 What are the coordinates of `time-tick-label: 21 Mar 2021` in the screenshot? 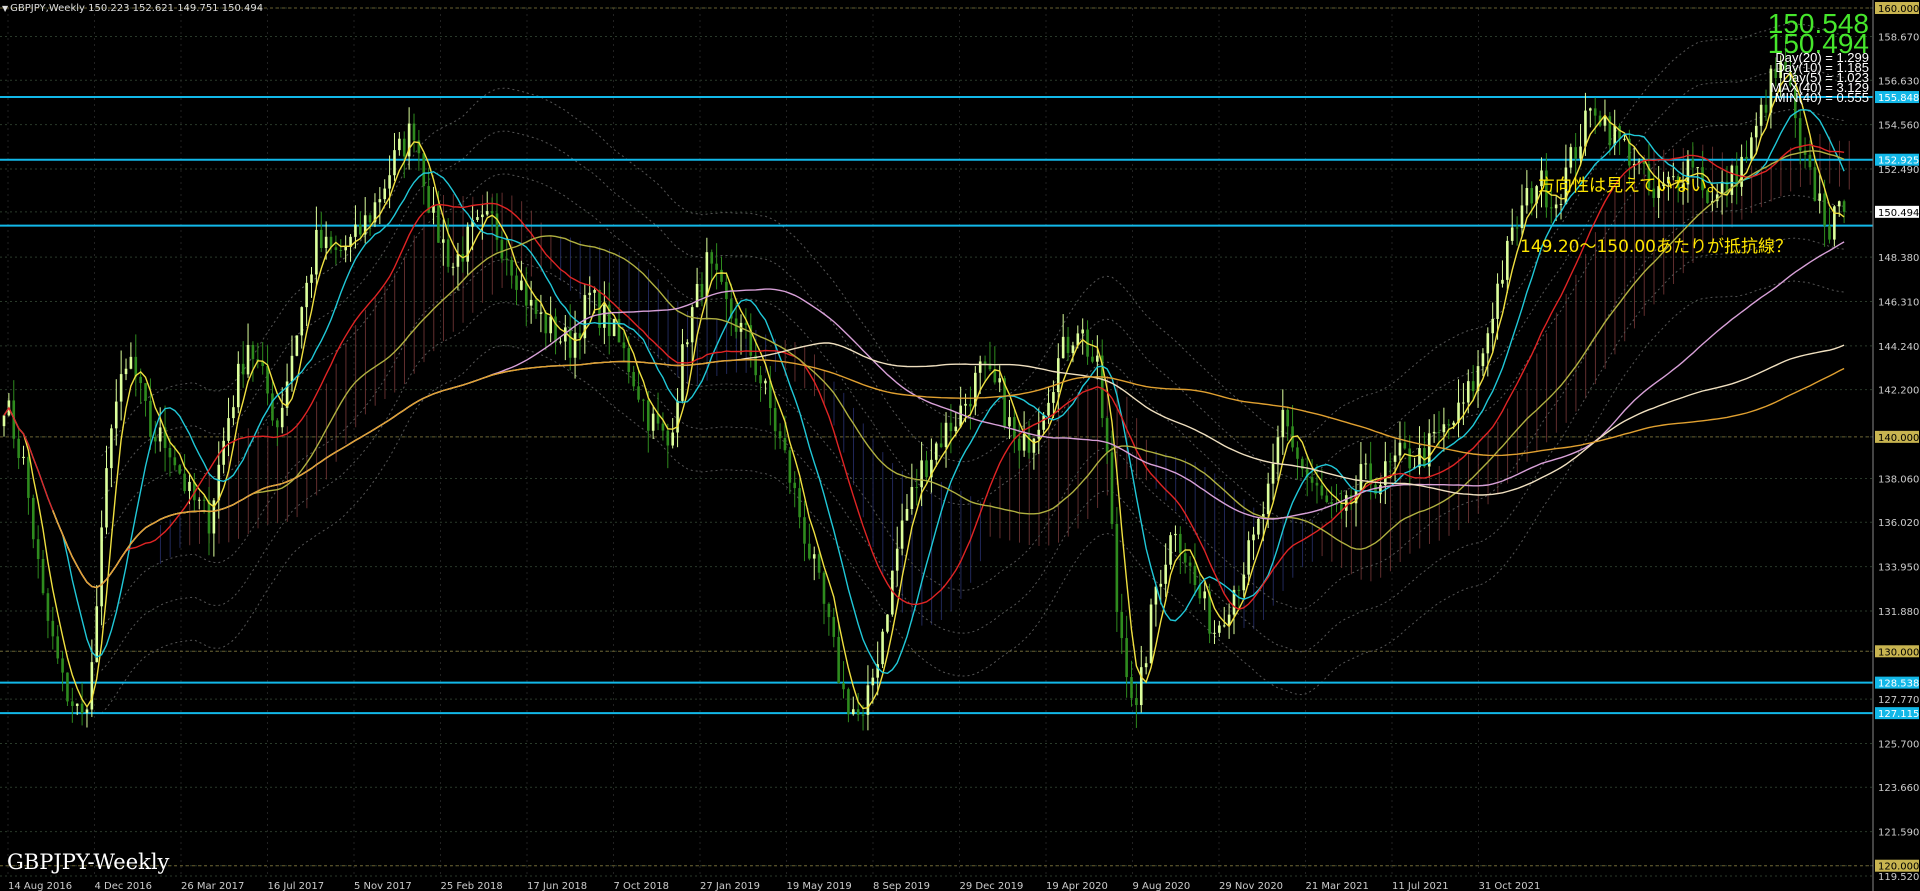 It's located at (1337, 886).